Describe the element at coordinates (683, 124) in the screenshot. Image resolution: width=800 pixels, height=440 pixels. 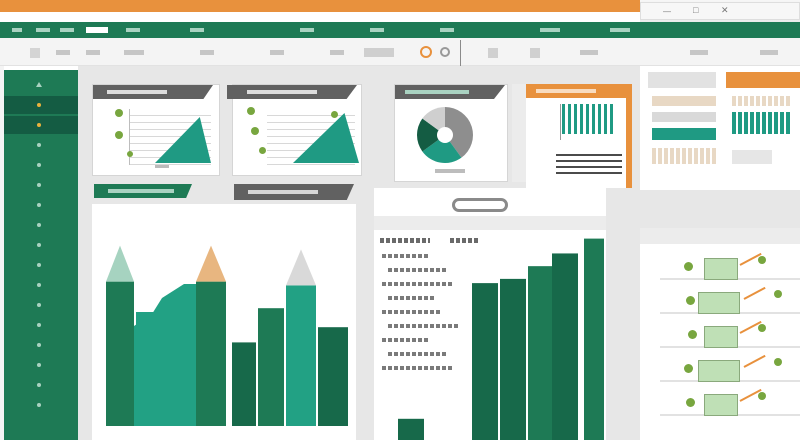
I see `right-panel-table-a` at that location.